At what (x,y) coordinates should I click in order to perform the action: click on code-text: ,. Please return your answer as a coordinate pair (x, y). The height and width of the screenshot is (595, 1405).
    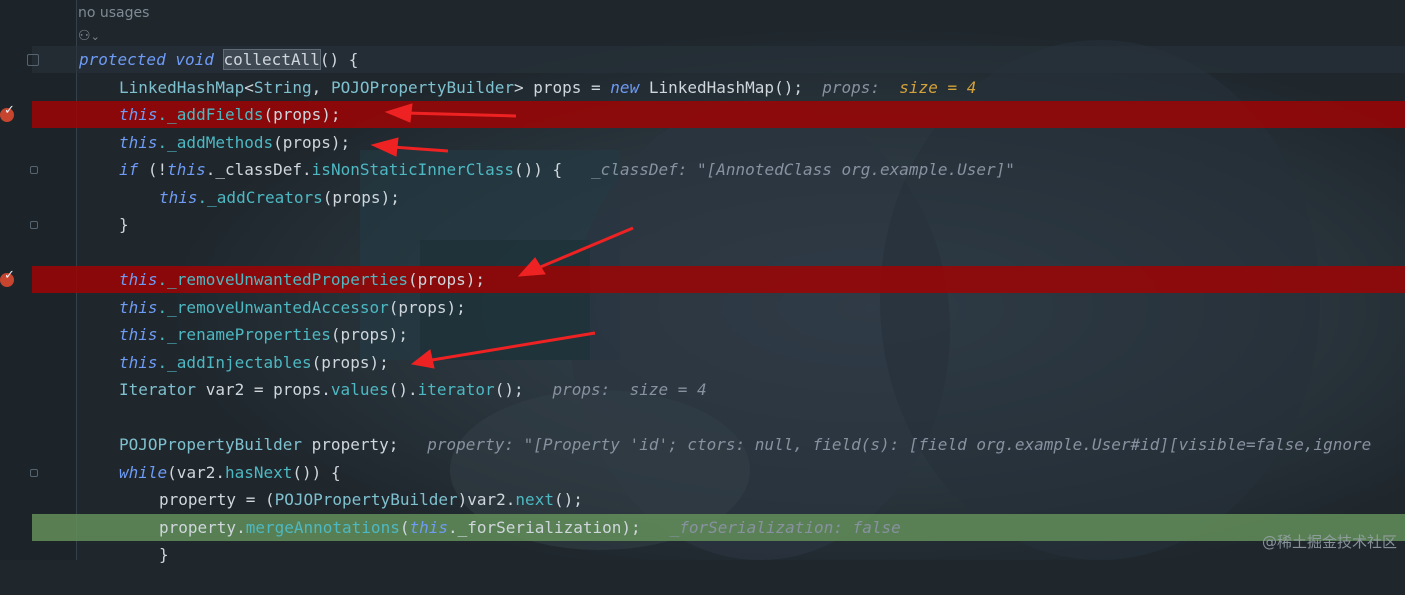
    Looking at the image, I should click on (321, 87).